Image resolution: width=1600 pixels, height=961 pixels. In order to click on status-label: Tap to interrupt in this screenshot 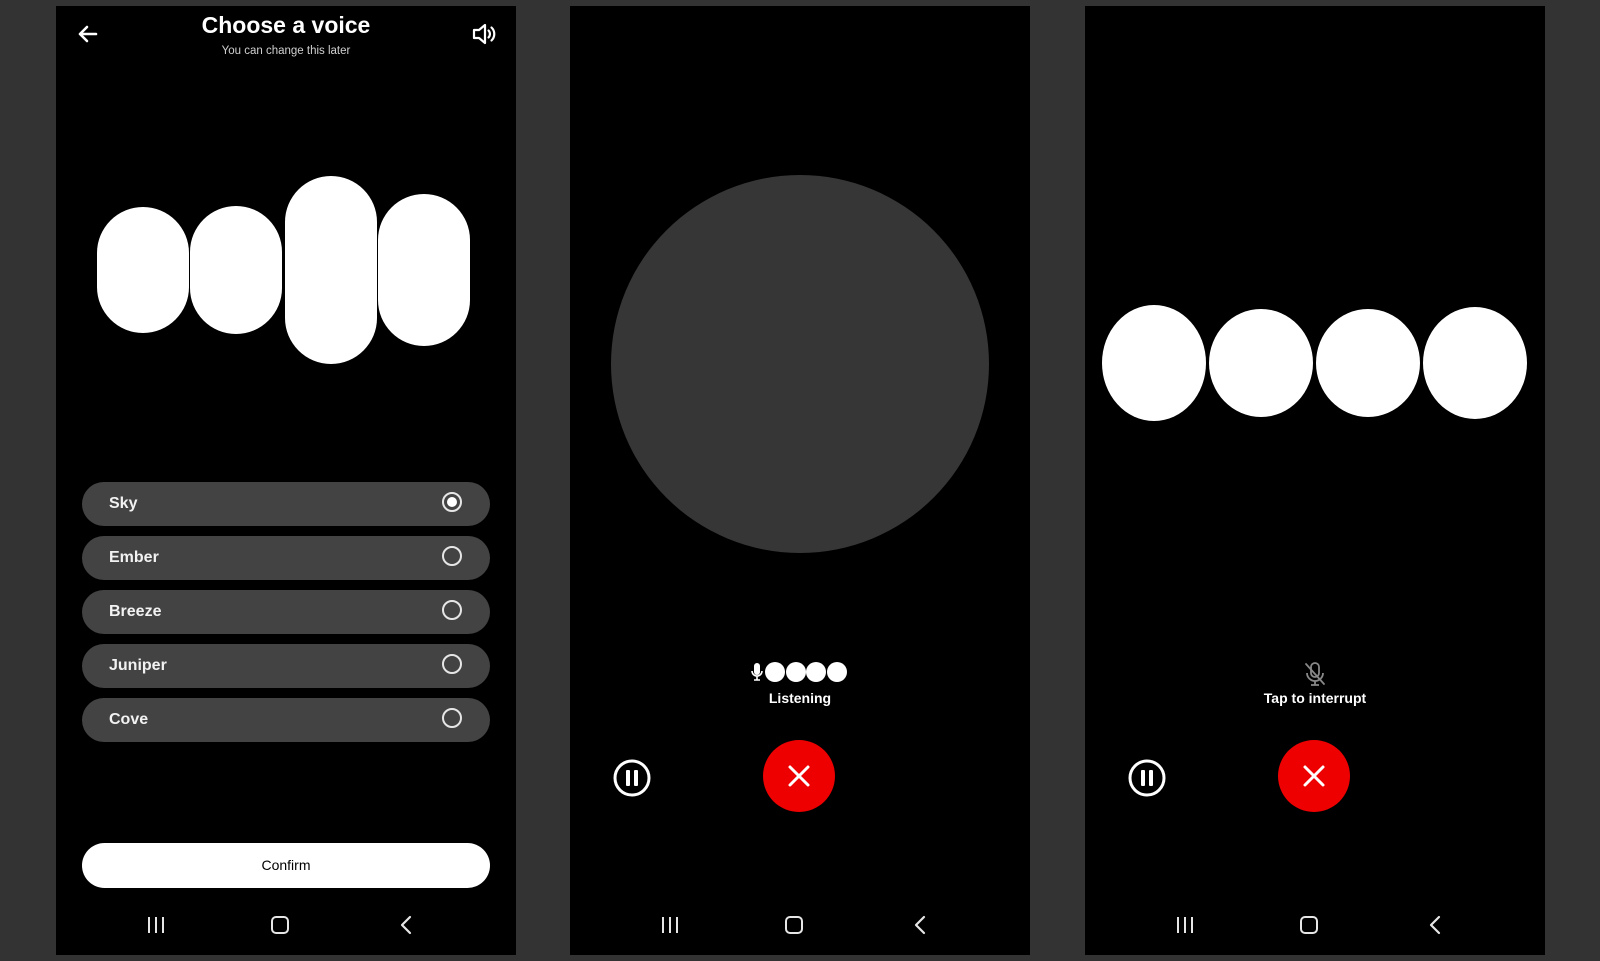, I will do `click(1315, 698)`.